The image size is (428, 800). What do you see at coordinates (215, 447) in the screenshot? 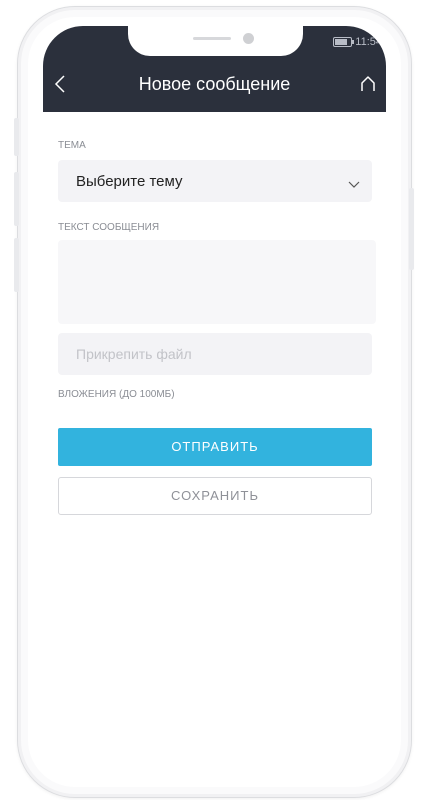
I see `send-button: ОТПРАВИТЬ` at bounding box center [215, 447].